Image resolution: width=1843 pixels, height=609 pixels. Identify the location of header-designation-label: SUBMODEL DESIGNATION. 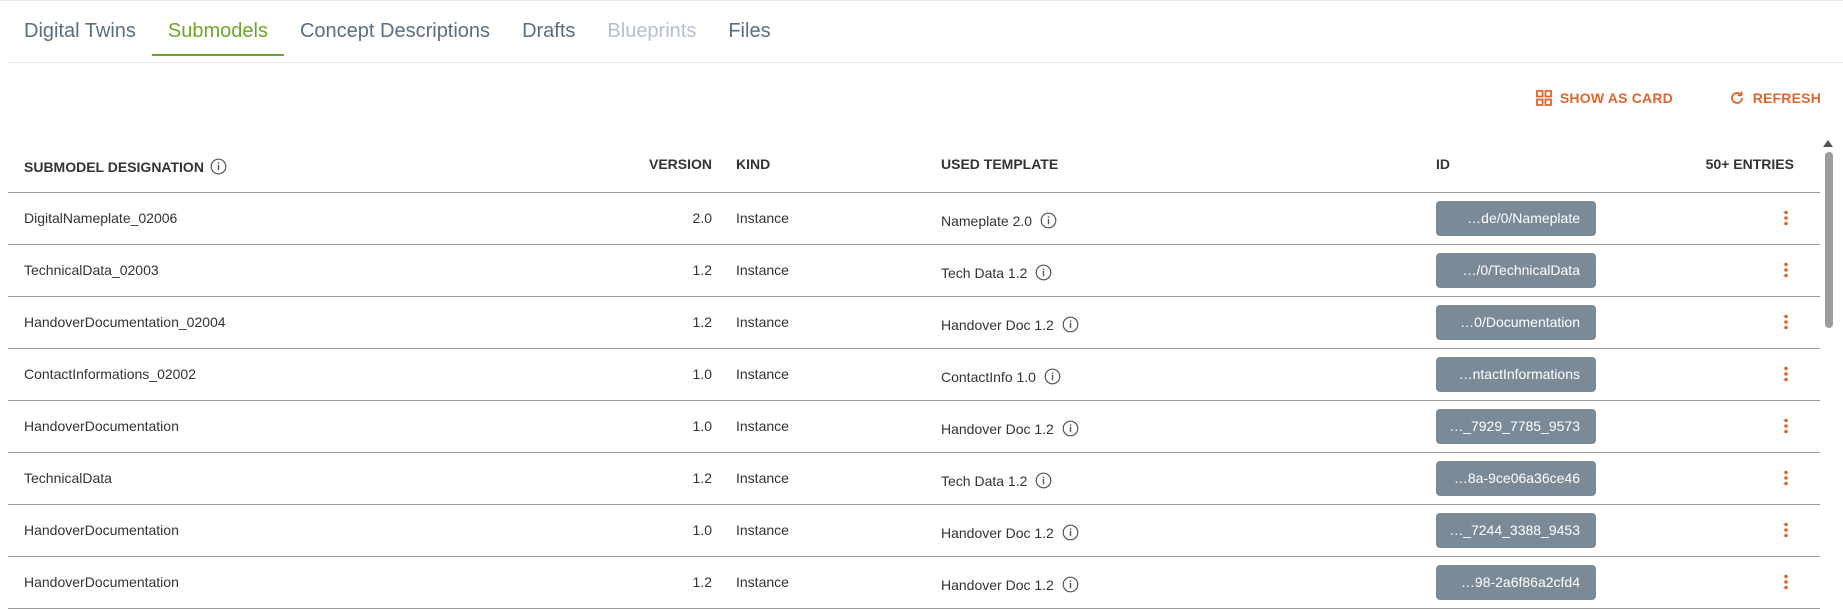
(114, 166).